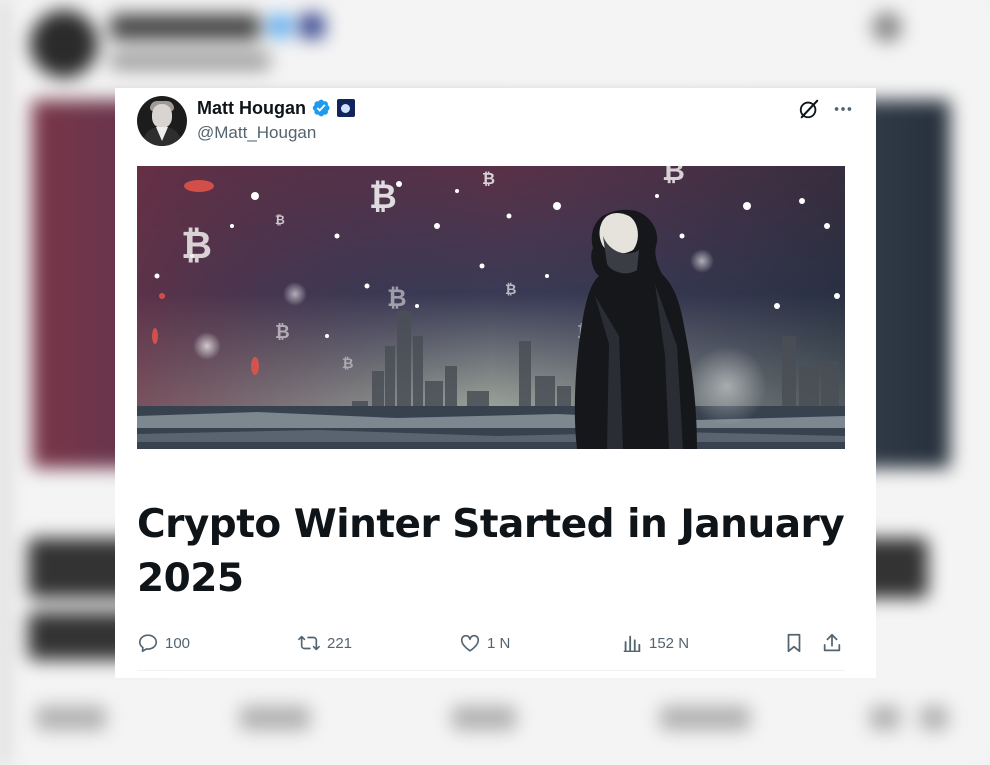  What do you see at coordinates (312, 26) in the screenshot?
I see `background-affiliate-badge` at bounding box center [312, 26].